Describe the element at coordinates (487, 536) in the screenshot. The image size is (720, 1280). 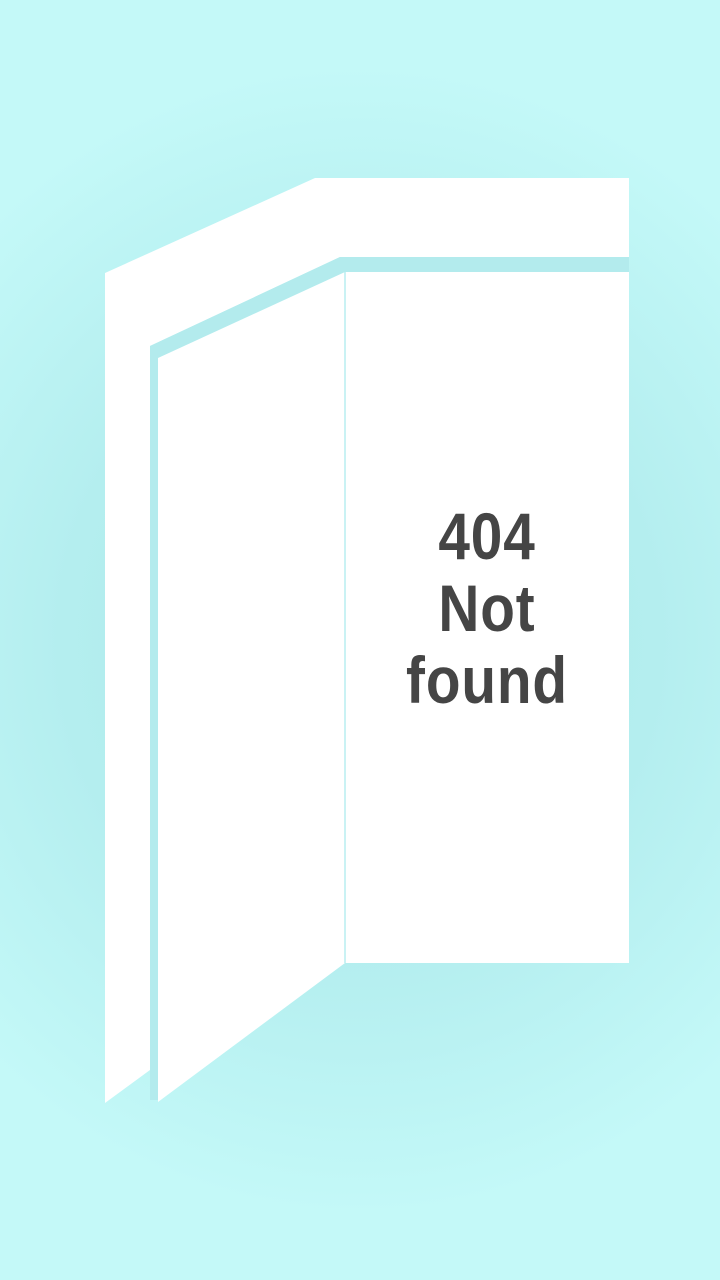
I see `error-code: 404` at that location.